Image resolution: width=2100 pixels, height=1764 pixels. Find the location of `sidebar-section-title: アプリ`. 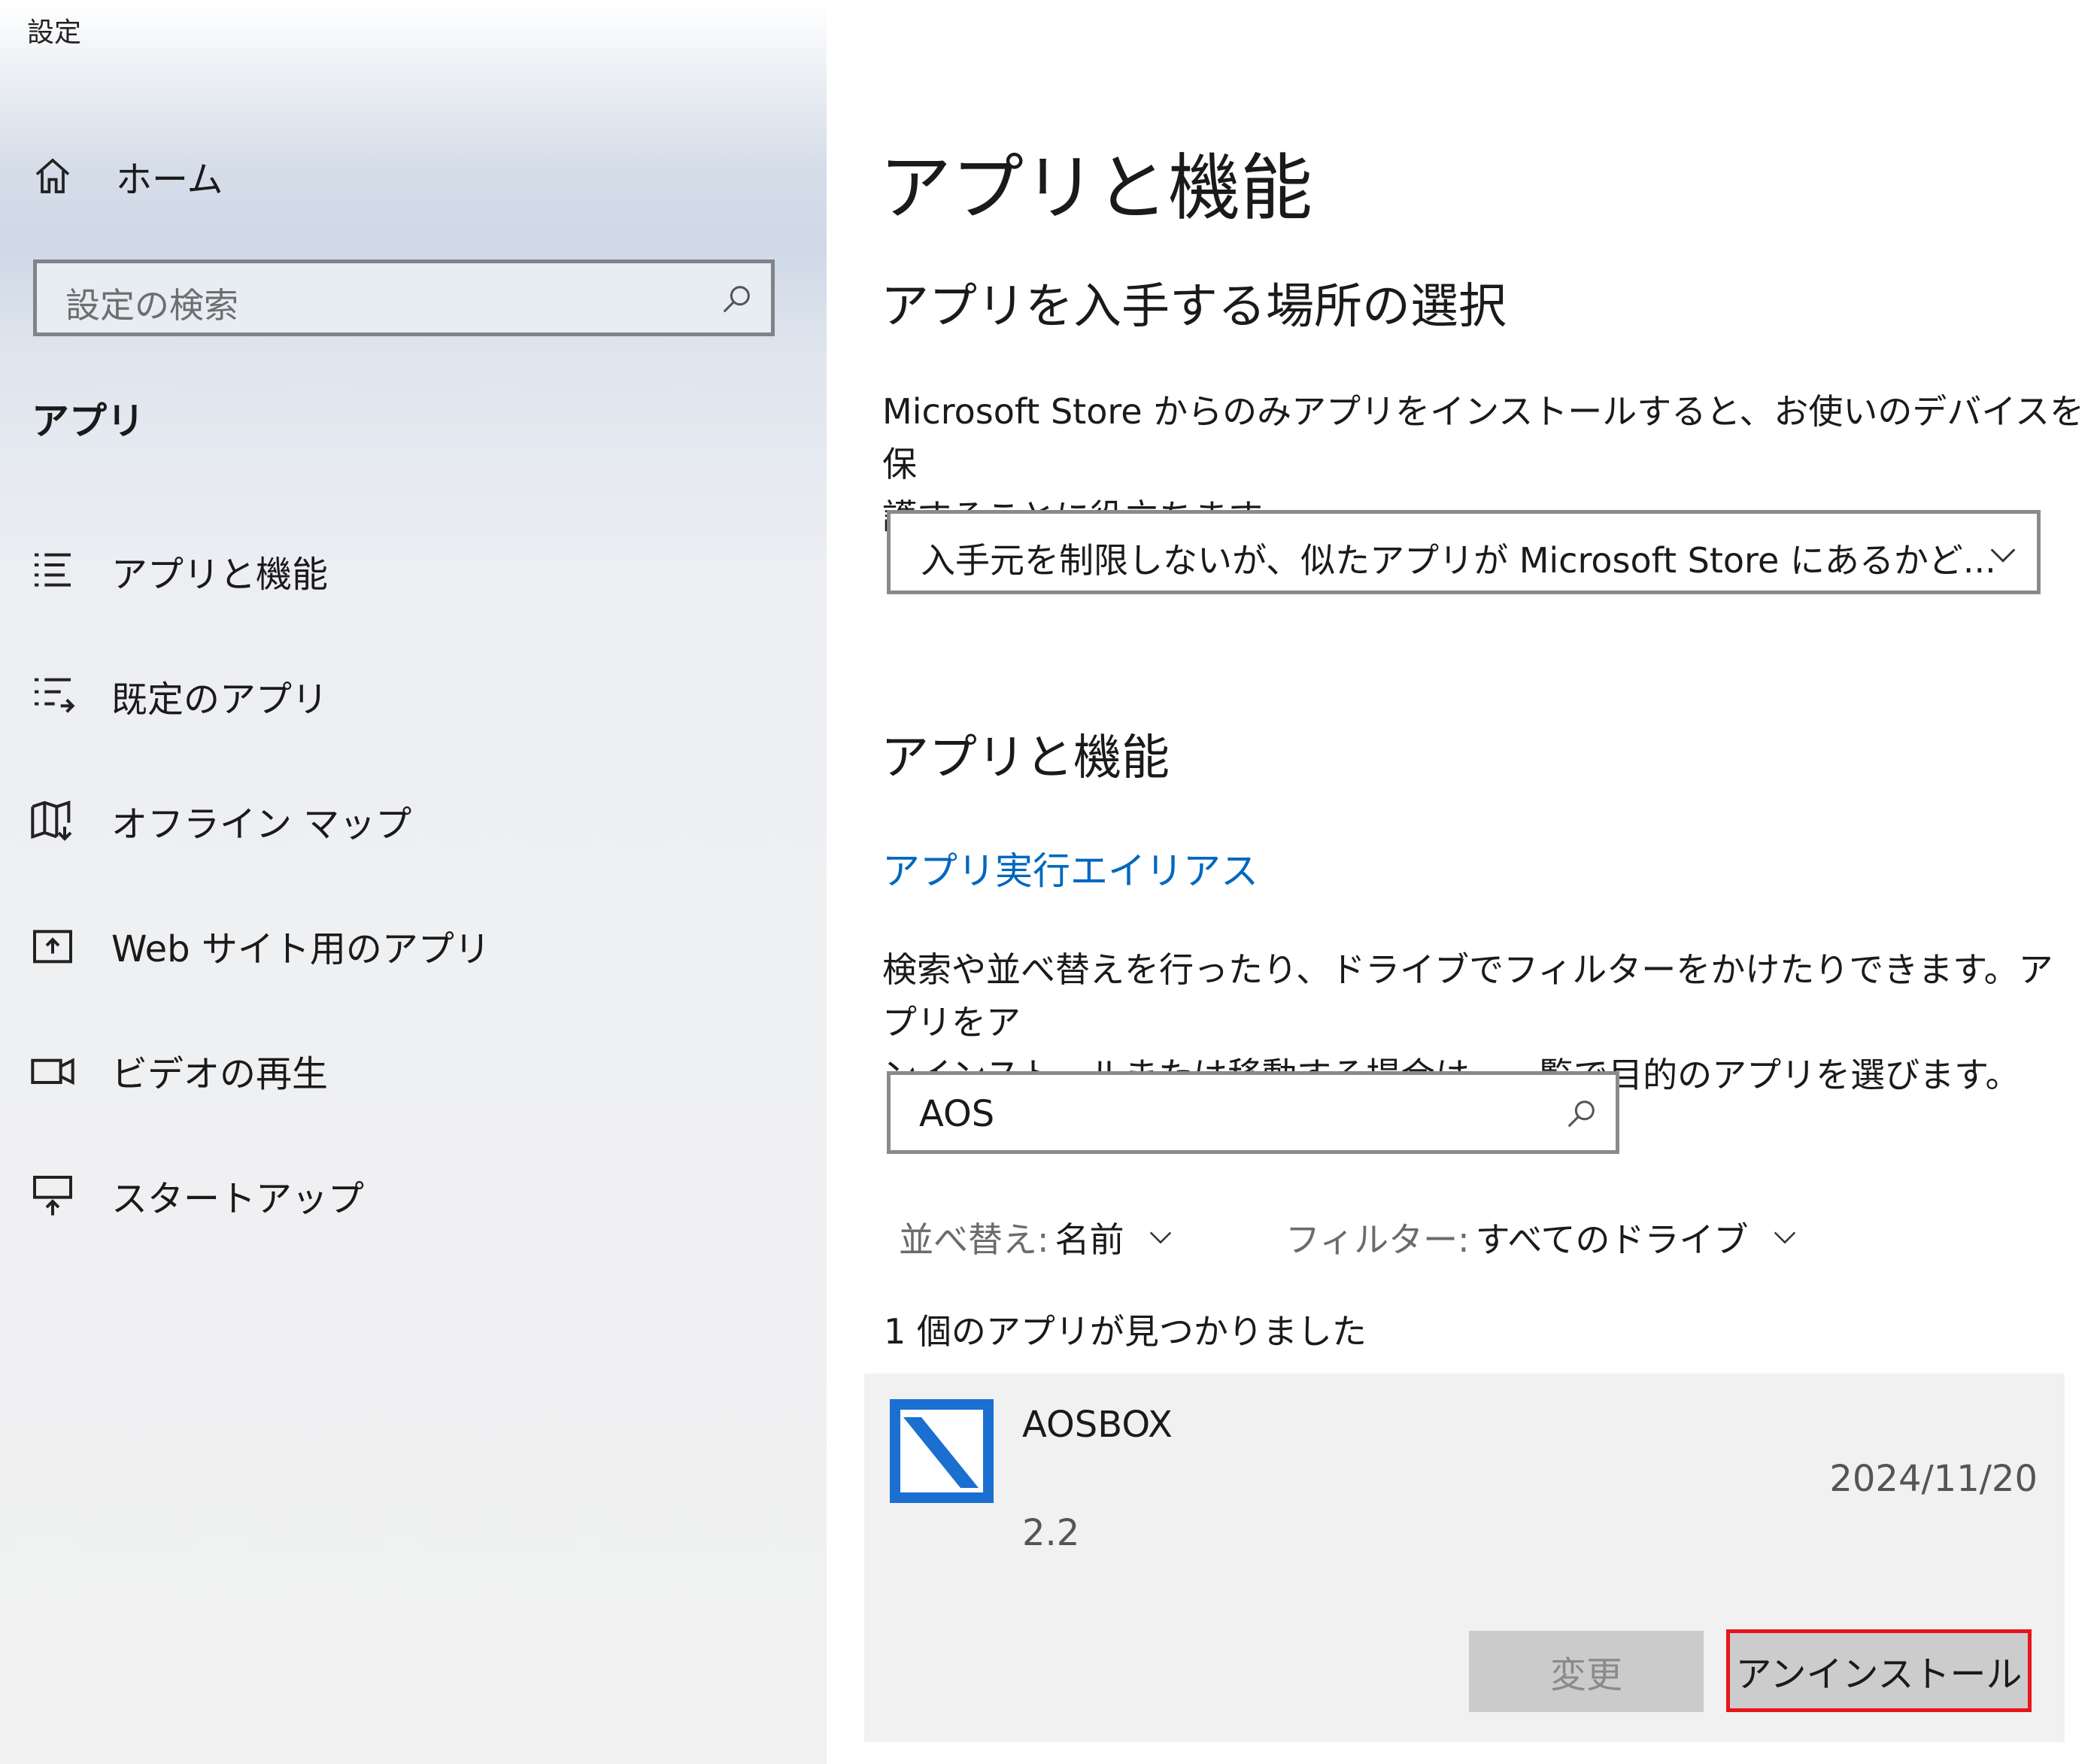

sidebar-section-title: アプリ is located at coordinates (88, 421).